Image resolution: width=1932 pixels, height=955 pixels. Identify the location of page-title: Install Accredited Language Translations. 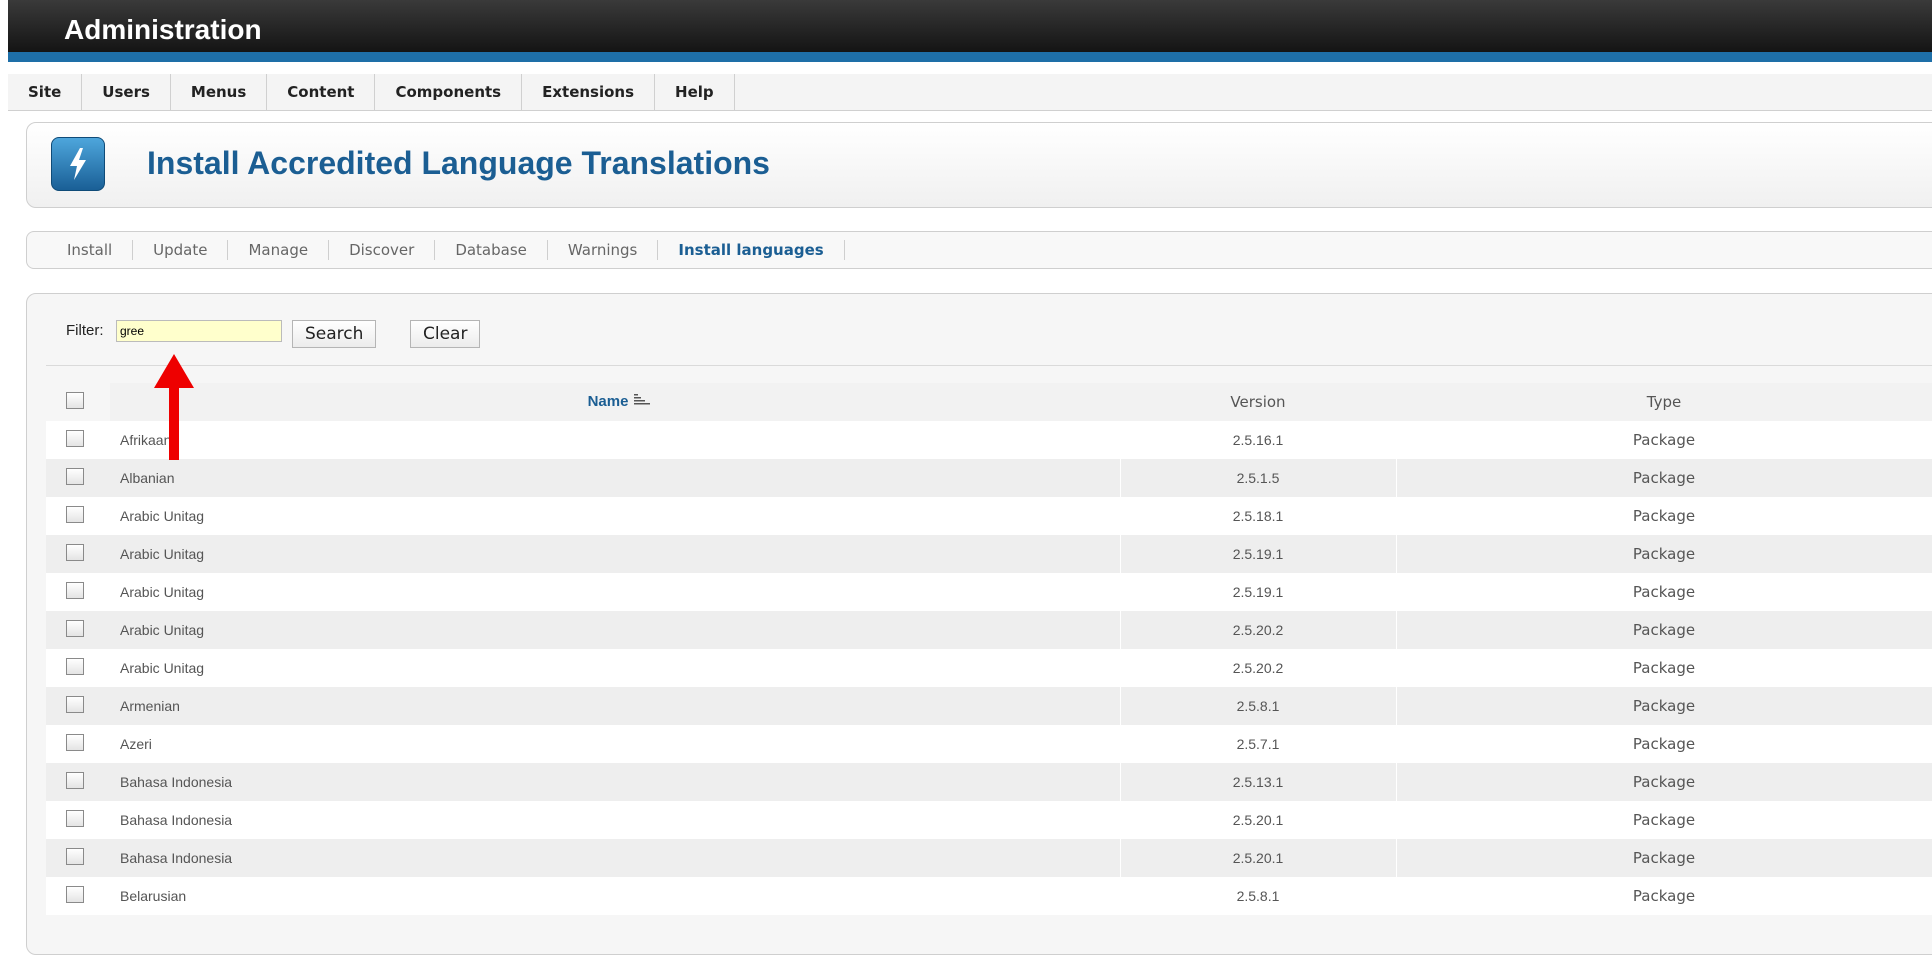
(458, 163).